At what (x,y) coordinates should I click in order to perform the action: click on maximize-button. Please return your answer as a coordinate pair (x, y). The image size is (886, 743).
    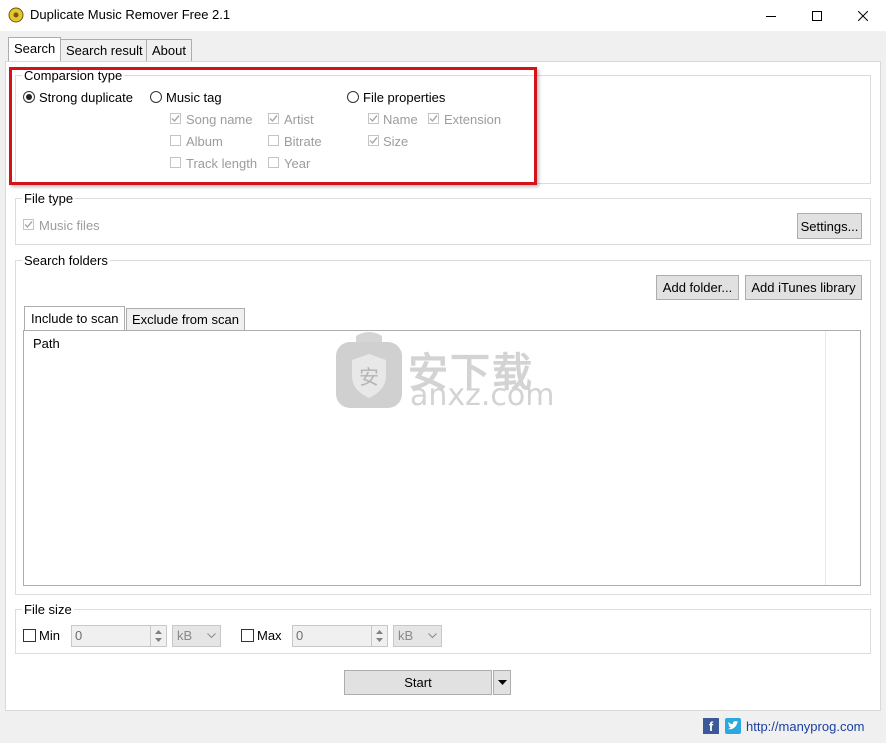
    Looking at the image, I should click on (817, 15).